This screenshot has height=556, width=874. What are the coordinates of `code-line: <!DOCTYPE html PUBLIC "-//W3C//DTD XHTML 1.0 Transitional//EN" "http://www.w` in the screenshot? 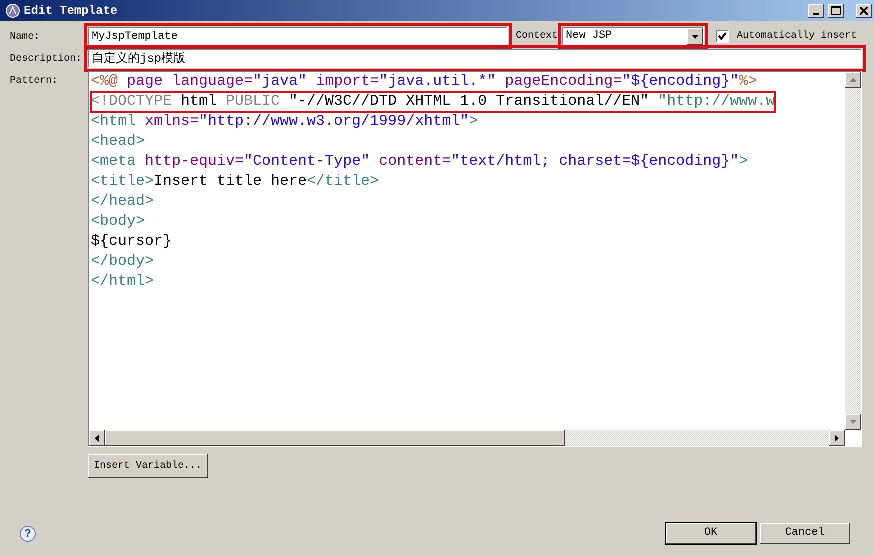 It's located at (433, 102).